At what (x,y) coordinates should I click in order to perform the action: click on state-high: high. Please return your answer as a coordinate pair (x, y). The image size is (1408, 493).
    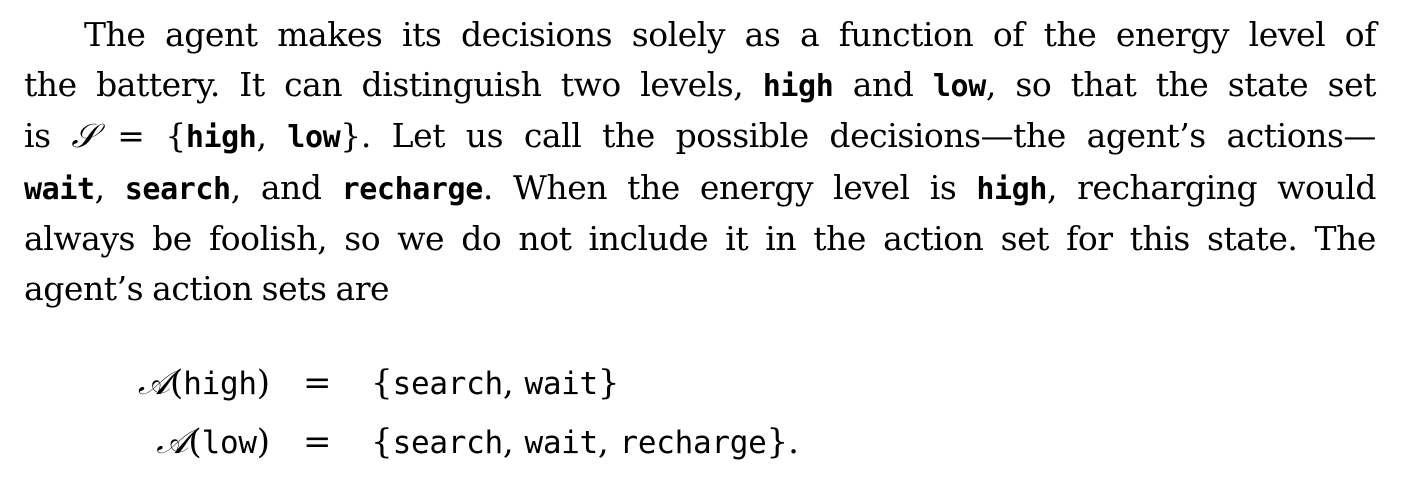
    Looking at the image, I should click on (220, 384).